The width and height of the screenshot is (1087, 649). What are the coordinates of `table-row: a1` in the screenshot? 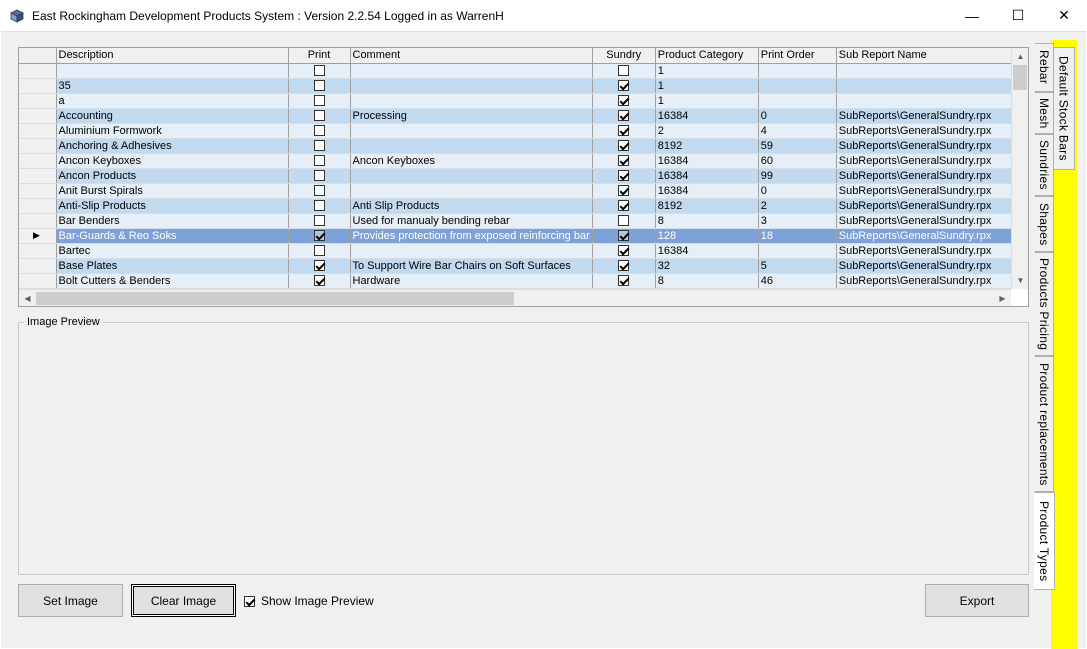 It's located at (518, 101).